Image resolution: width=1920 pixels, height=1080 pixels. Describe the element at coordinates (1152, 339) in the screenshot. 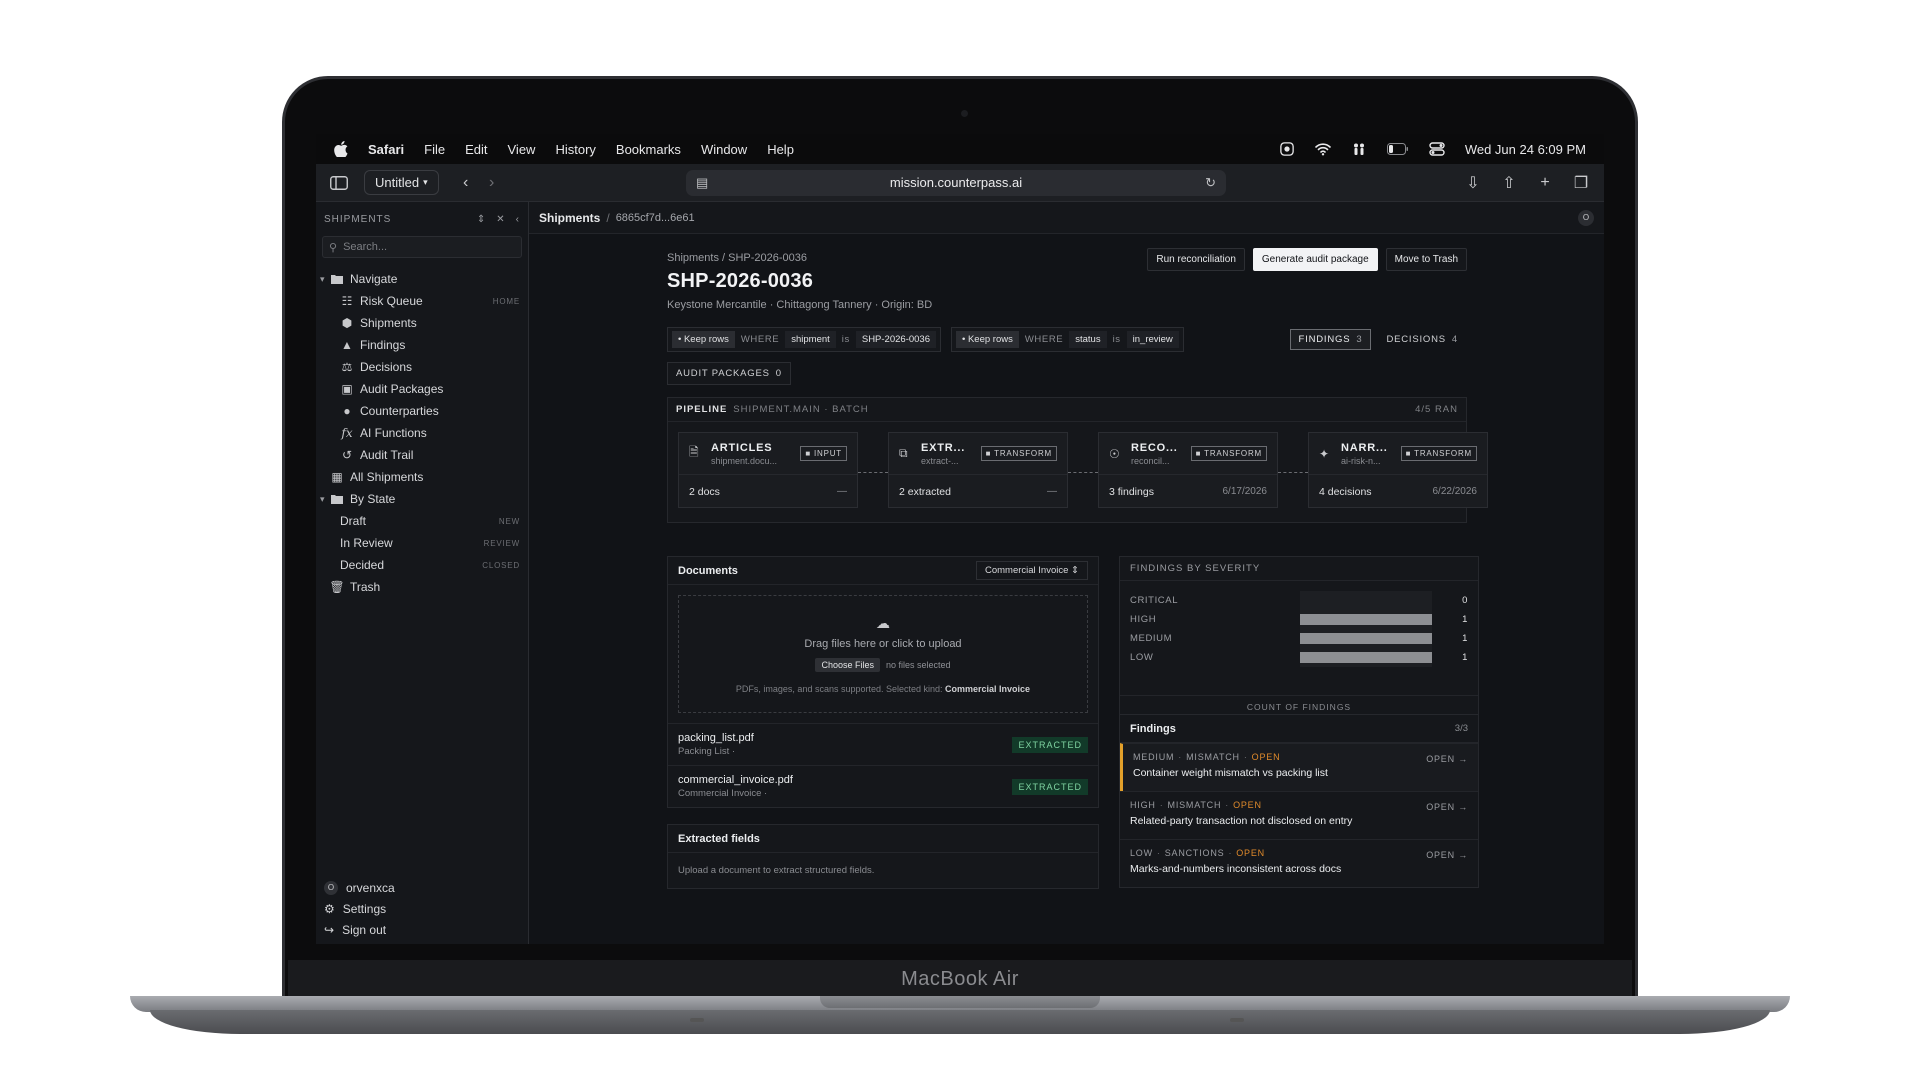

I see `filter-value: in_review` at that location.